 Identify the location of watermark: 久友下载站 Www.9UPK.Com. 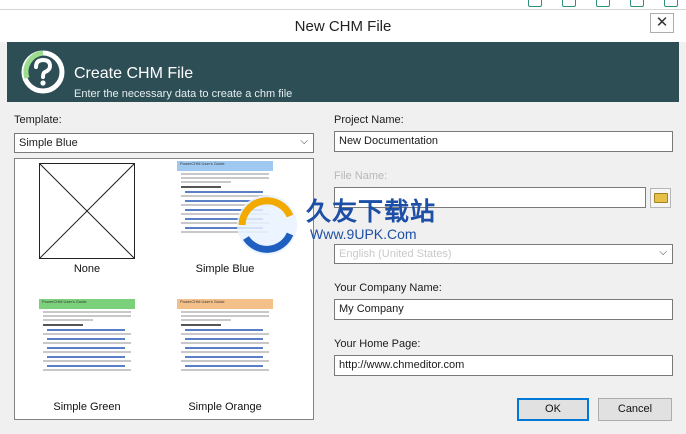
(331, 227).